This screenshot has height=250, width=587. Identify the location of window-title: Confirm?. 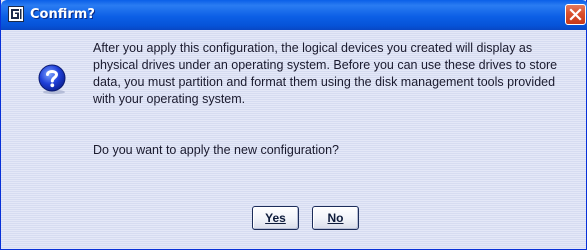
(62, 14).